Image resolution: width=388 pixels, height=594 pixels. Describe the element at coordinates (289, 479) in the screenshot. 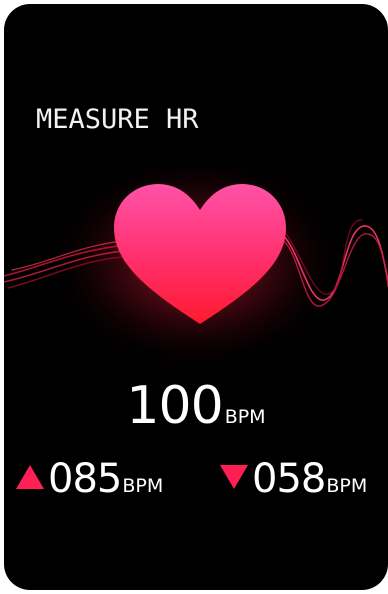

I see `min-bpm-value: 058` at that location.